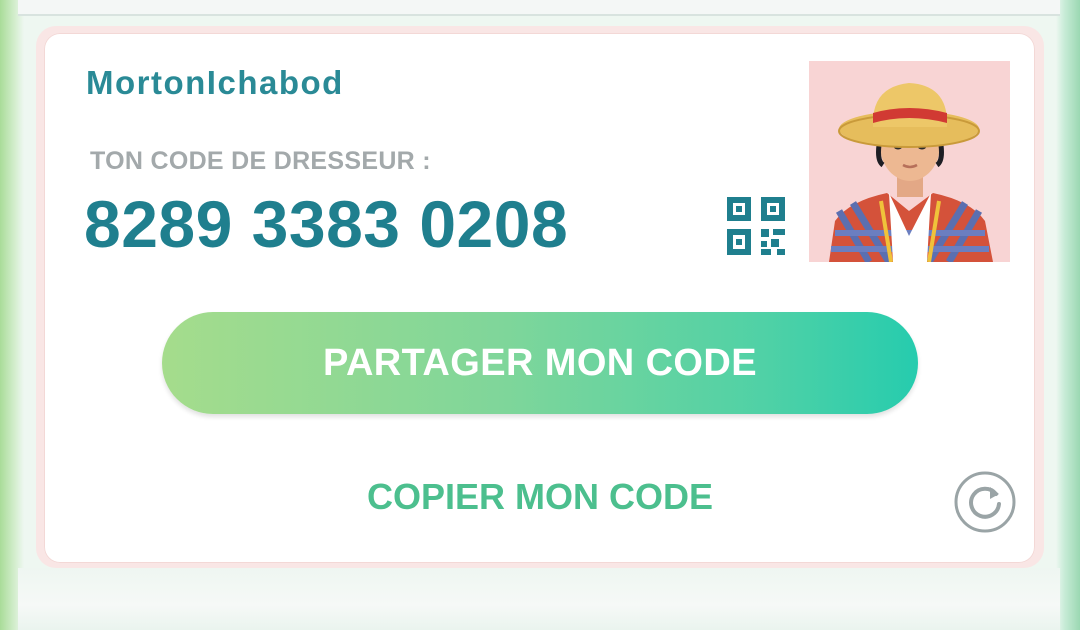 The image size is (1080, 630). Describe the element at coordinates (260, 161) in the screenshot. I see `trainer-code-label: TON CODE DE DRESSEUR :` at that location.